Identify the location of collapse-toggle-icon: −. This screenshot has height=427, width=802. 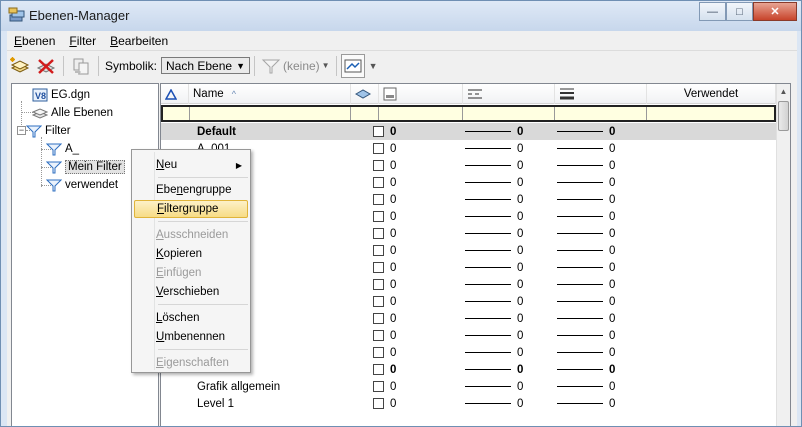
(21, 130).